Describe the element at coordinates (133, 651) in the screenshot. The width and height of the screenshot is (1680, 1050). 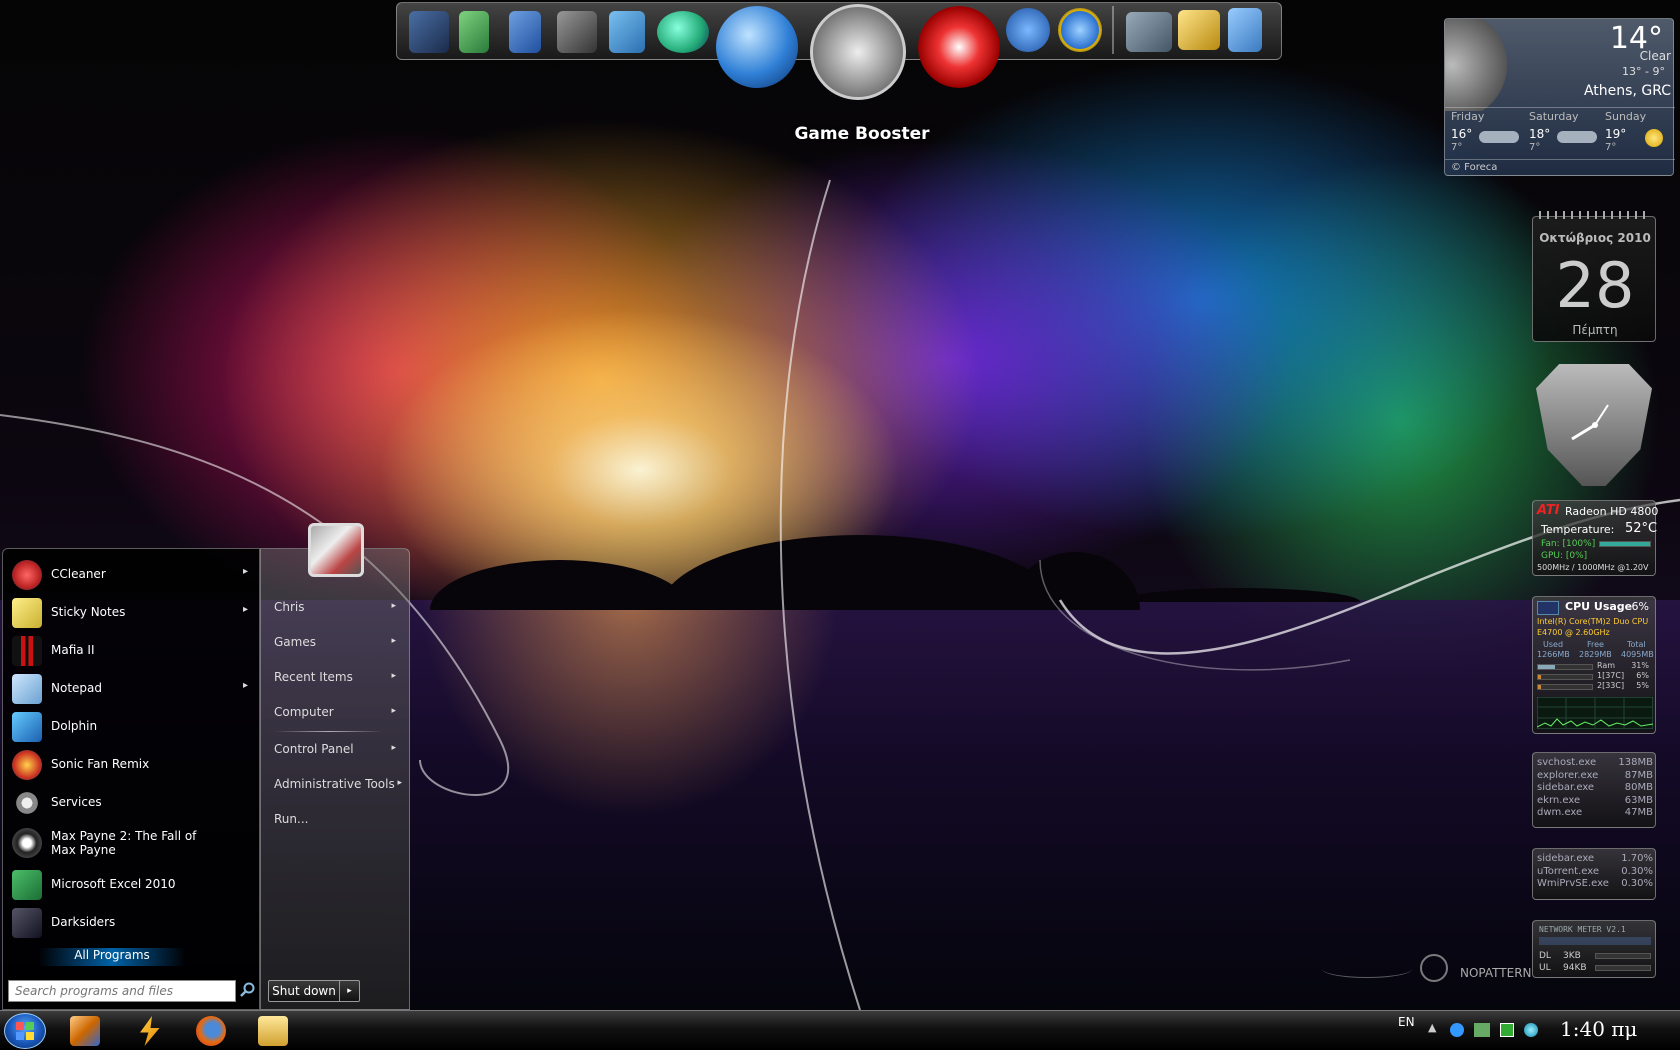
I see `program-mafia-ii: Mafia II` at that location.